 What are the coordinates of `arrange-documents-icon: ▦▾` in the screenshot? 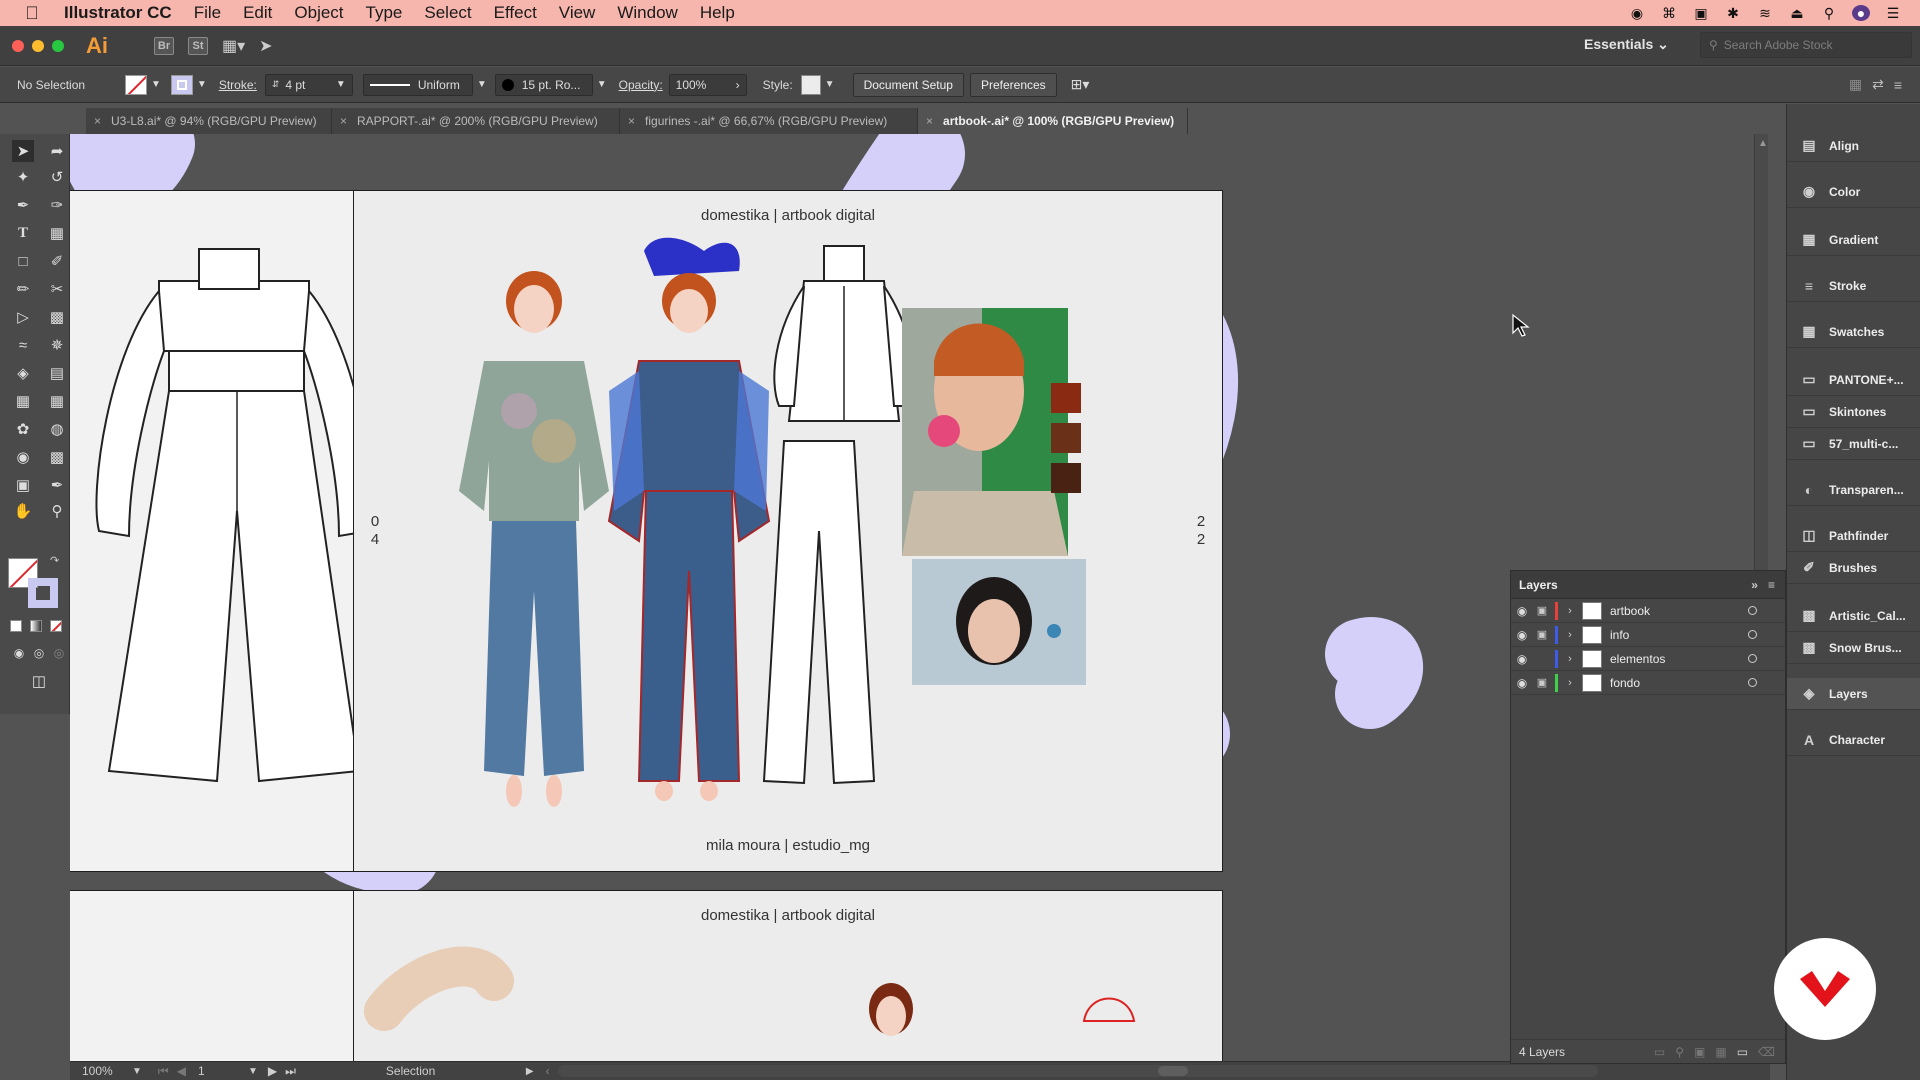 It's located at (233, 46).